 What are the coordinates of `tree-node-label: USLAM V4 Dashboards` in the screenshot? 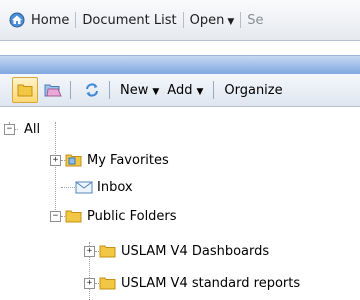 It's located at (195, 251).